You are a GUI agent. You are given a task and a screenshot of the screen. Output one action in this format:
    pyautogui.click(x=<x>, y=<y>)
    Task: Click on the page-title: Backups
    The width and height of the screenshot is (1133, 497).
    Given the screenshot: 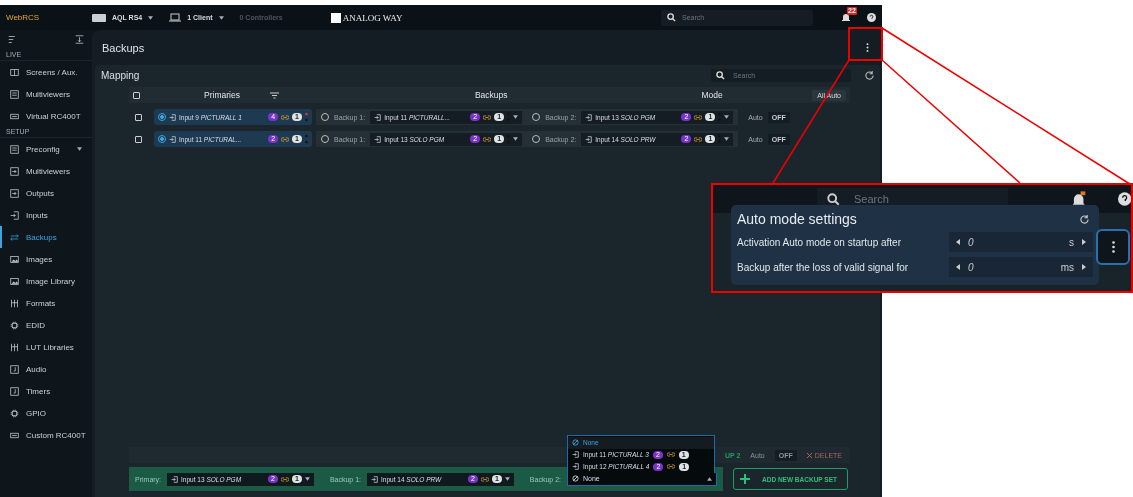 What is the action you would take?
    pyautogui.click(x=123, y=47)
    